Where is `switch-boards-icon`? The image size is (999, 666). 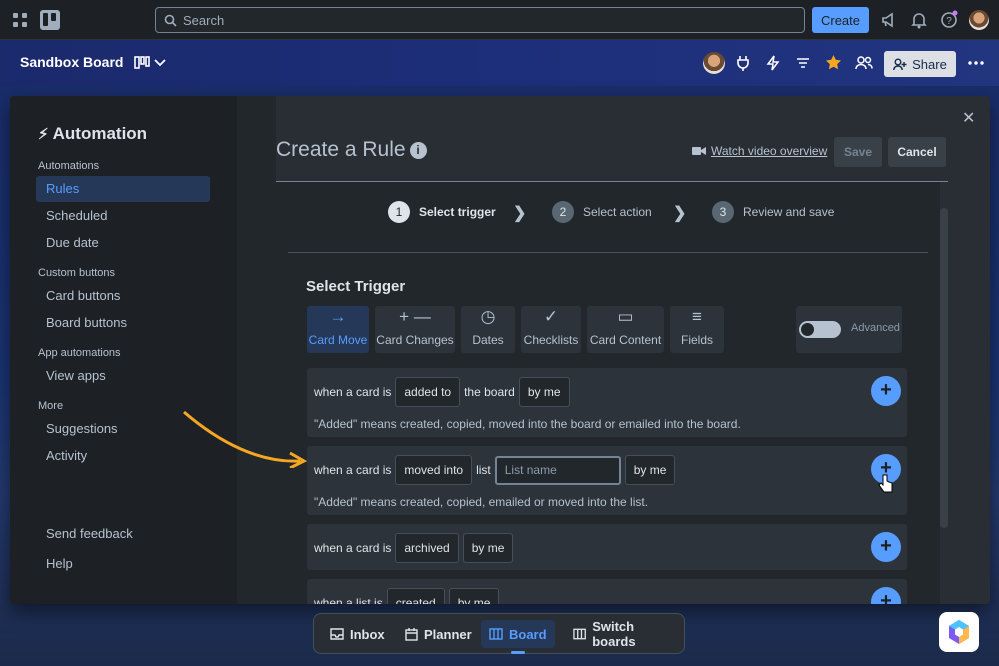 switch-boards-icon is located at coordinates (579, 634).